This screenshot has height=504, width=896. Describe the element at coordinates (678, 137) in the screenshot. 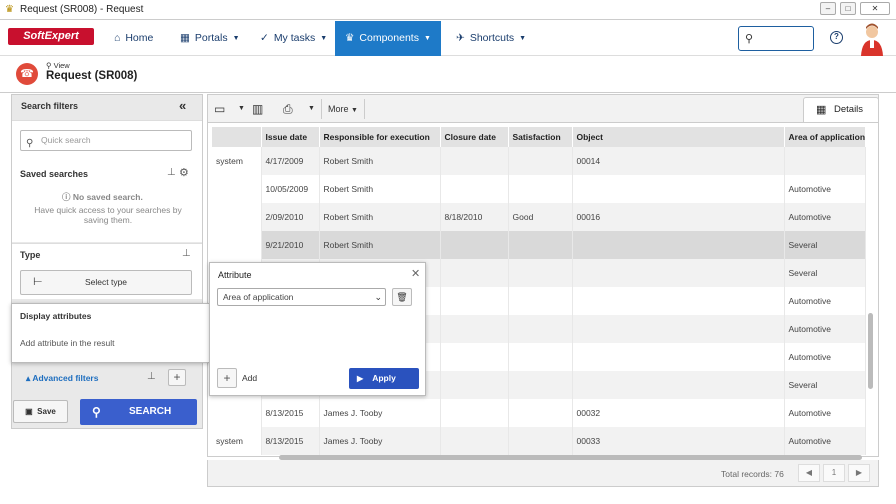

I see `column-header: Object` at that location.